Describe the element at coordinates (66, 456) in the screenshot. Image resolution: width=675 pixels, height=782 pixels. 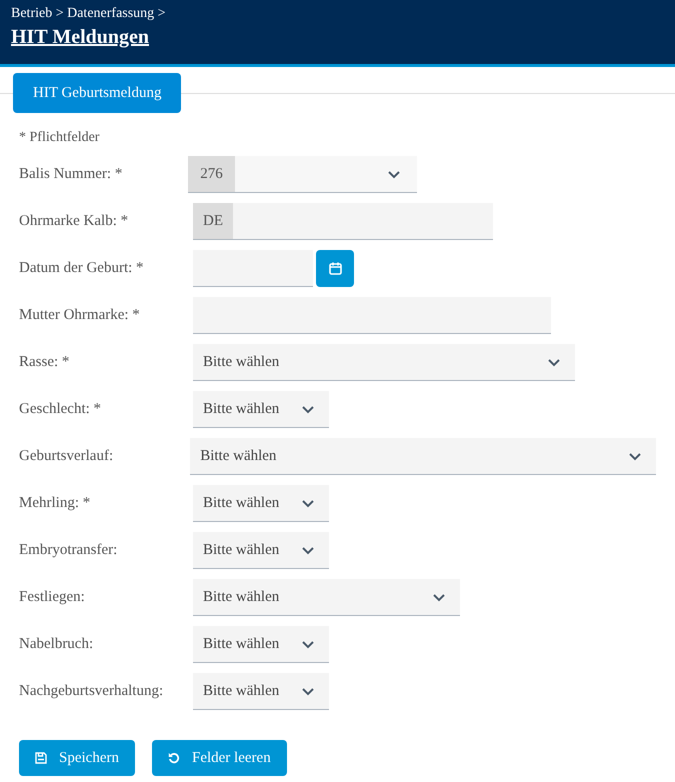
I see `field-label: Geburtsverlauf:` at that location.